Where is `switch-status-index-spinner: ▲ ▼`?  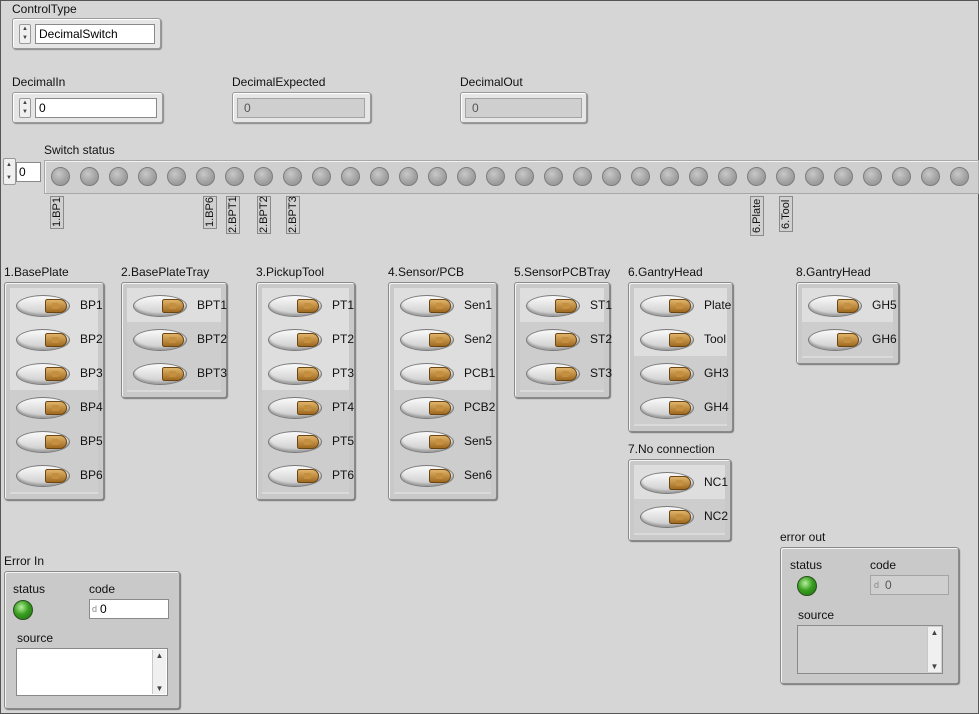 switch-status-index-spinner: ▲ ▼ is located at coordinates (9, 171).